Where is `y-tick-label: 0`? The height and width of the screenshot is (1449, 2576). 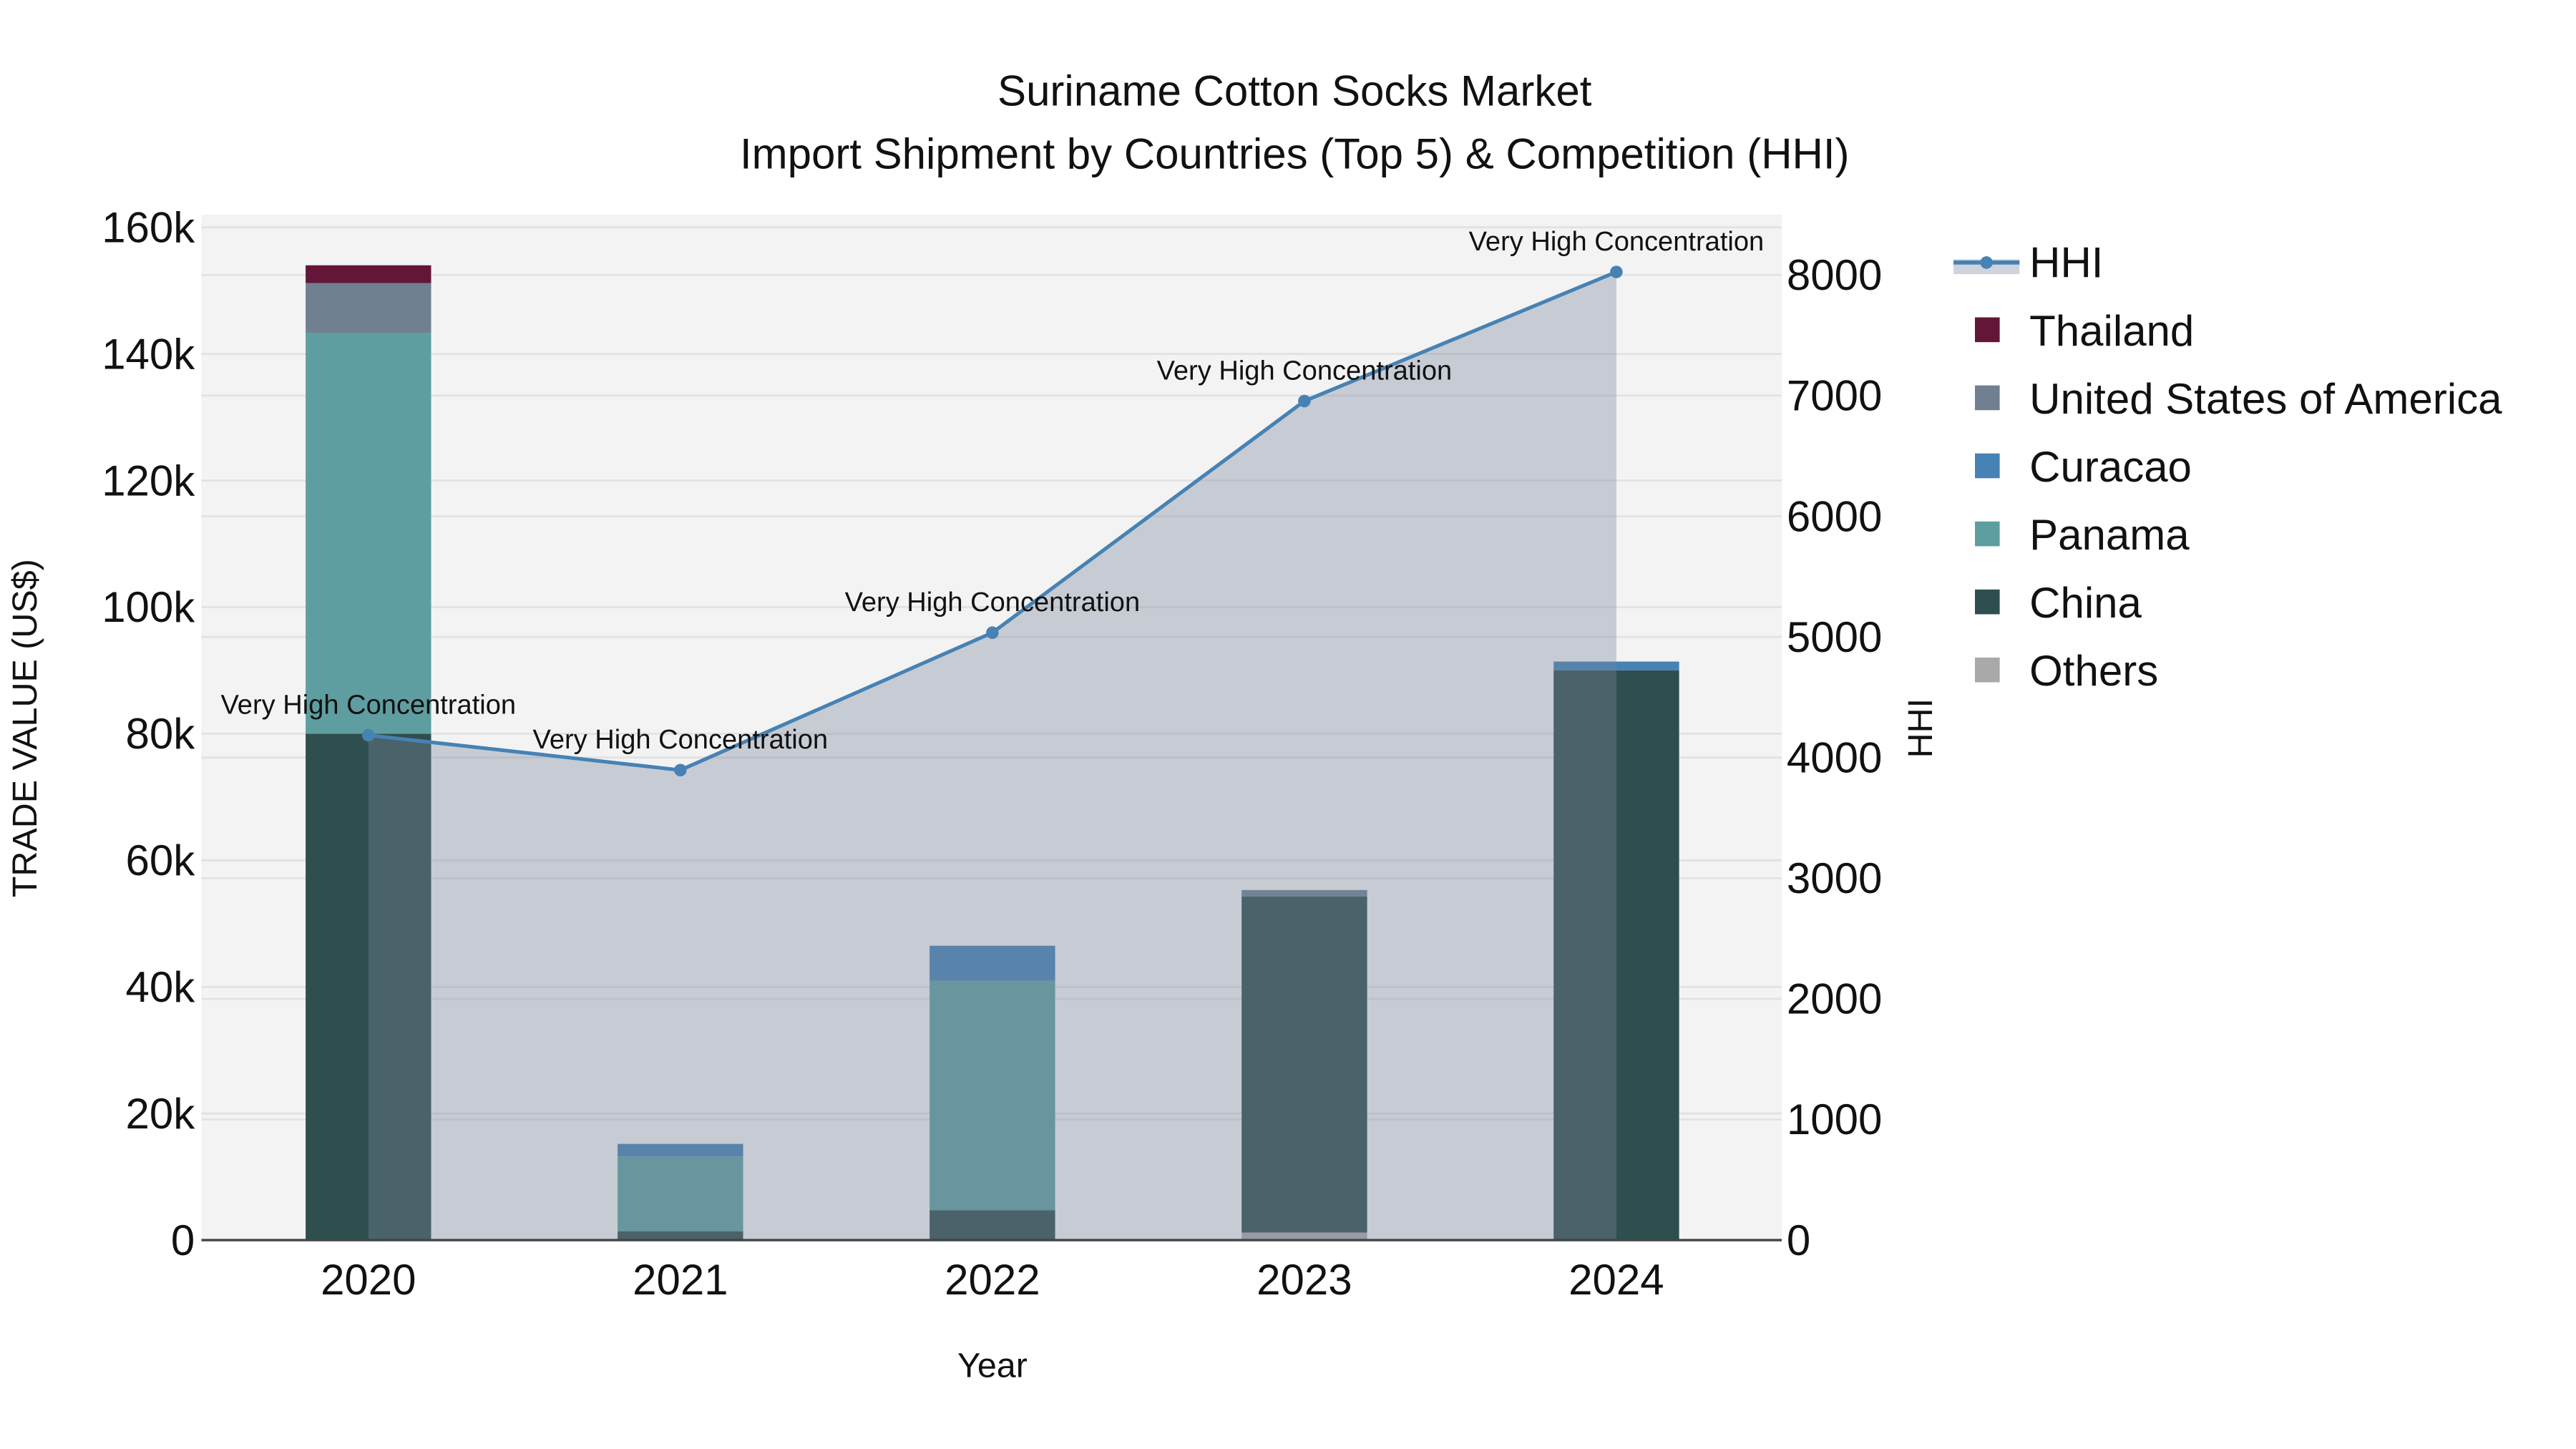
y-tick-label: 0 is located at coordinates (183, 1240).